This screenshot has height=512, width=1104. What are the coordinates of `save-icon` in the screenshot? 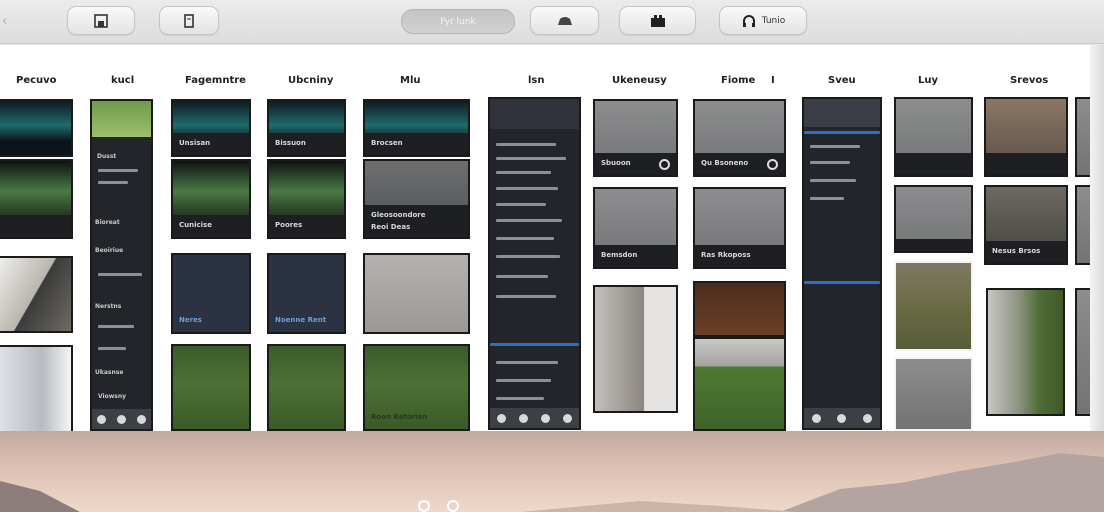 It's located at (101, 20).